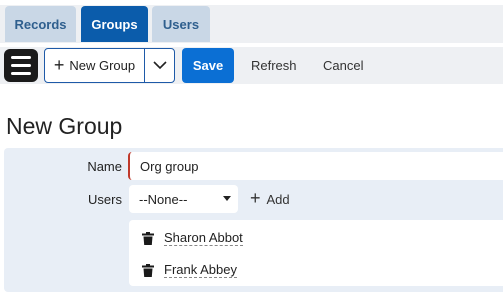 The image size is (503, 303). I want to click on refresh-button: Refresh, so click(274, 65).